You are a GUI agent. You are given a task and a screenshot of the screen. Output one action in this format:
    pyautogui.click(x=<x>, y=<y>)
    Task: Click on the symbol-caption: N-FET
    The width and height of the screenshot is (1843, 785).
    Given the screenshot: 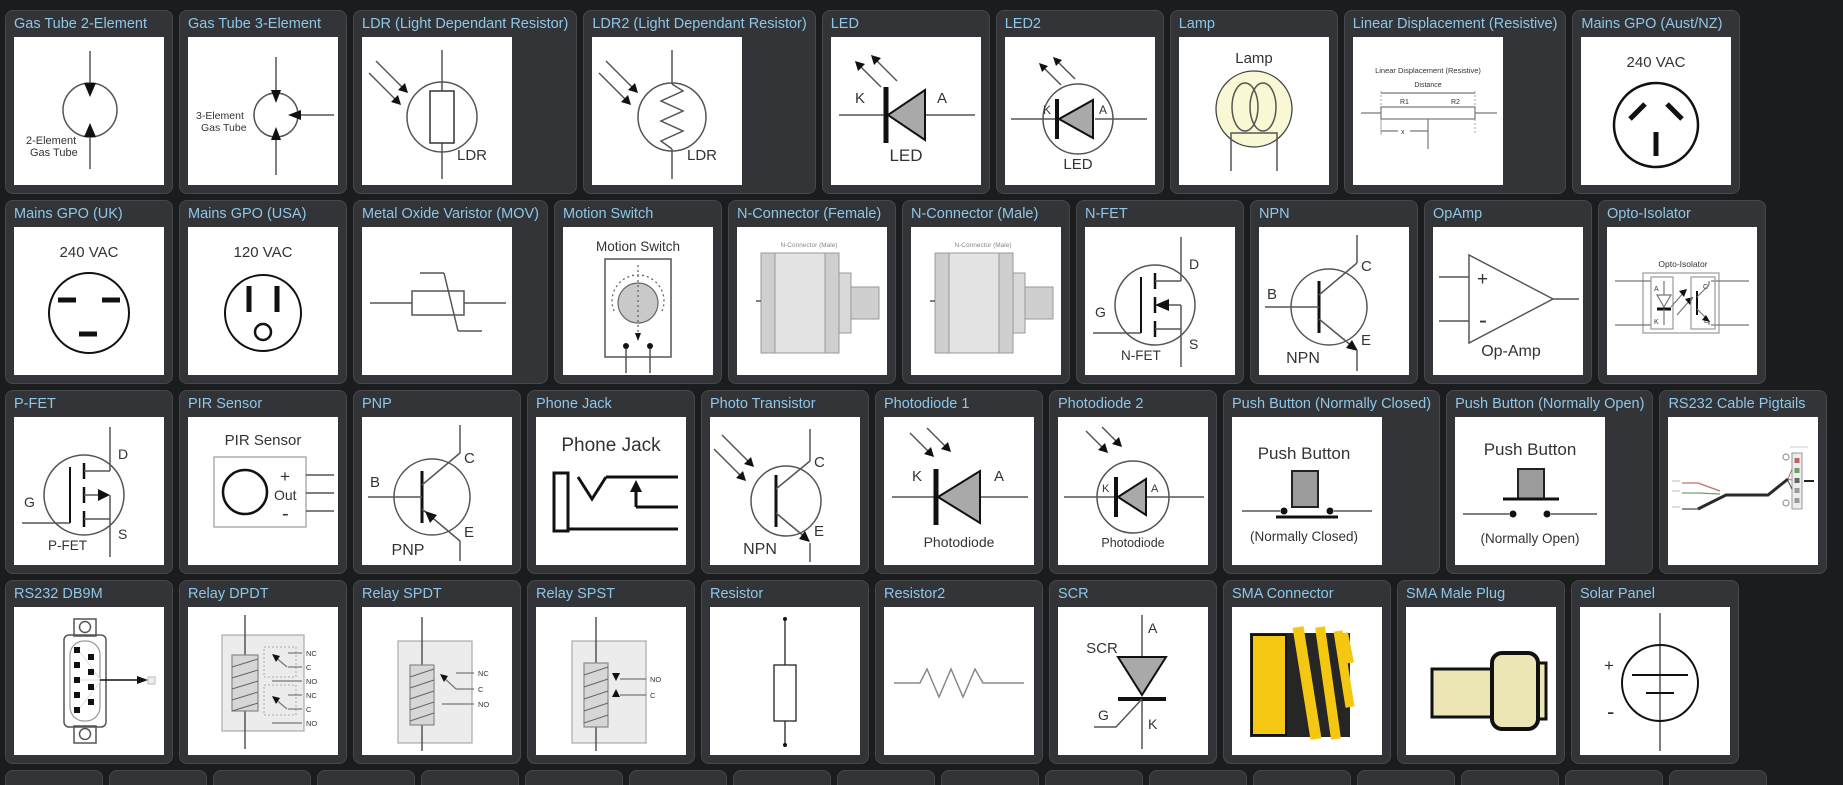 What is the action you would take?
    pyautogui.click(x=1141, y=355)
    